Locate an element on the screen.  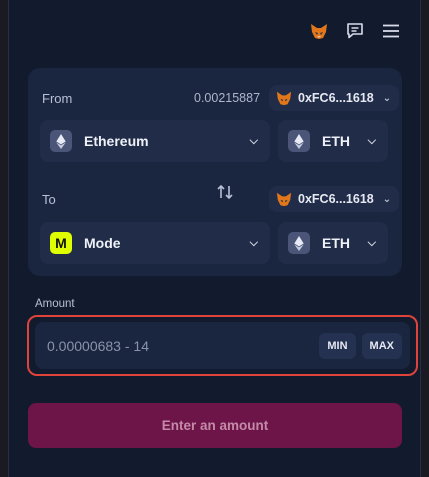
ethereum-icon is located at coordinates (61, 141).